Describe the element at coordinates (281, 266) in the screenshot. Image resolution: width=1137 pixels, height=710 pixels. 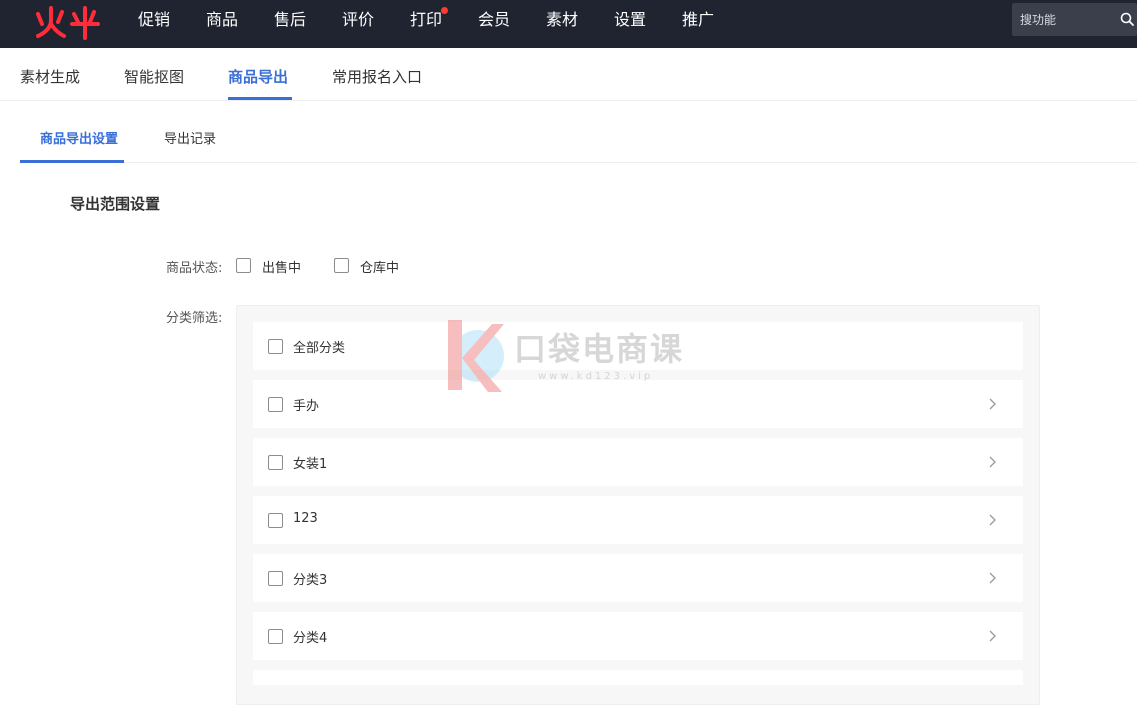
I see `status-on-sale-label: 出售中` at that location.